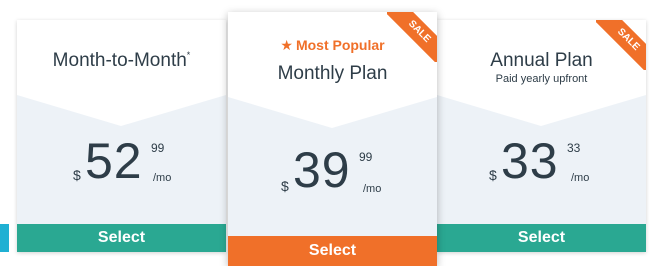 This screenshot has width=658, height=266. I want to click on price-amount: 39, so click(322, 170).